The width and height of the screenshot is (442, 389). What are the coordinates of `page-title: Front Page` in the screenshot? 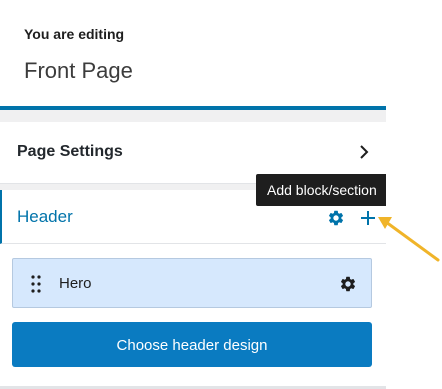 It's located at (78, 70).